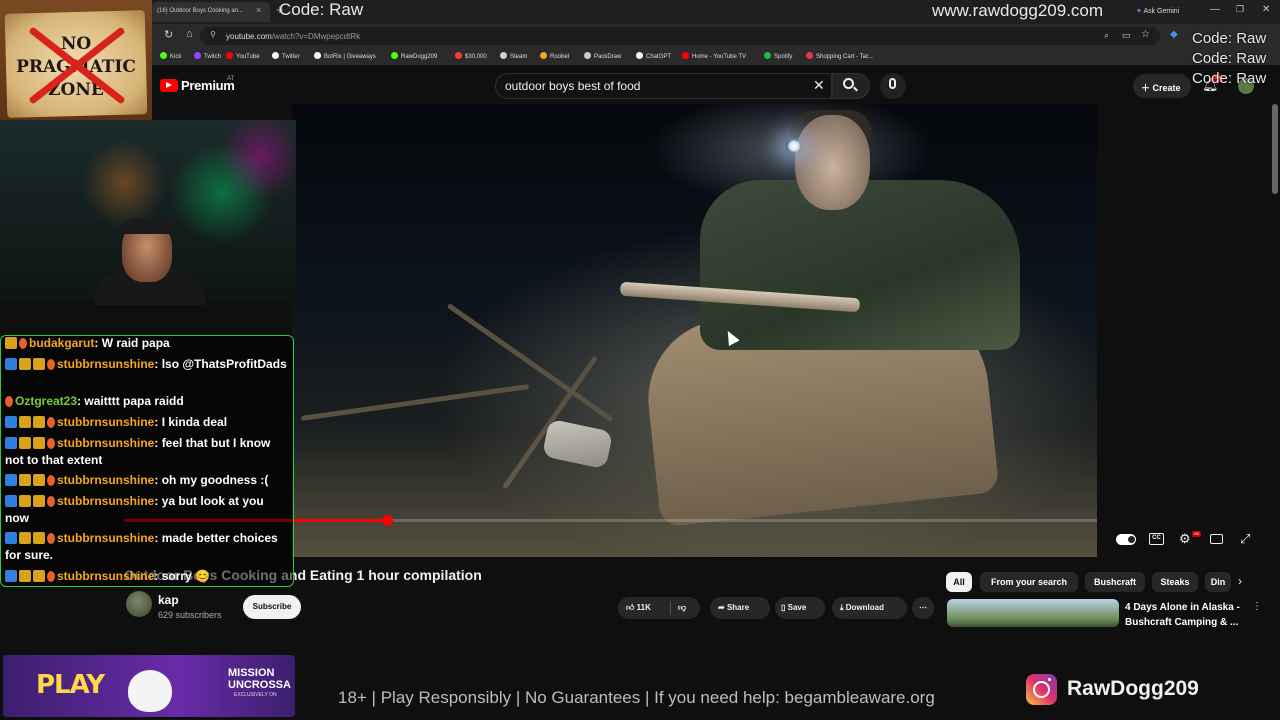  I want to click on chip-bushcraft: Bushcraft, so click(1115, 582).